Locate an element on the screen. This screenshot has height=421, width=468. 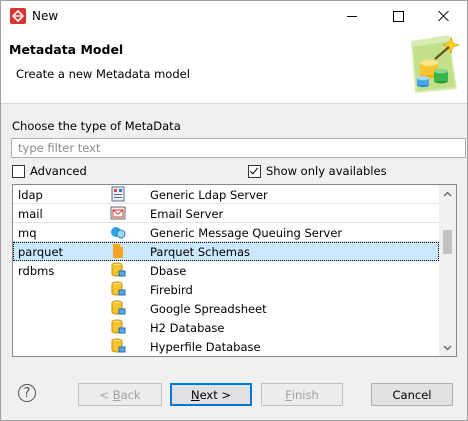
list-item: Firebird is located at coordinates (226, 289).